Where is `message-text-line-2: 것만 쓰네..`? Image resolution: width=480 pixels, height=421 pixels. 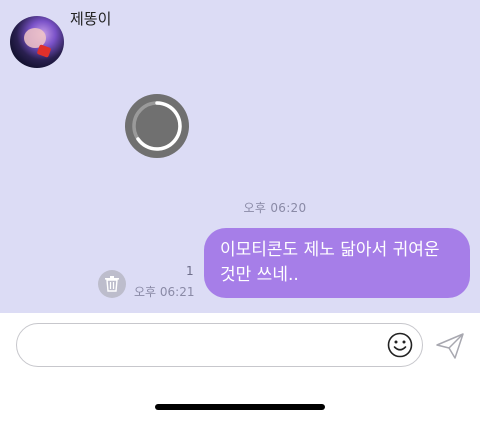
message-text-line-2: 것만 쓰네.. is located at coordinates (259, 275).